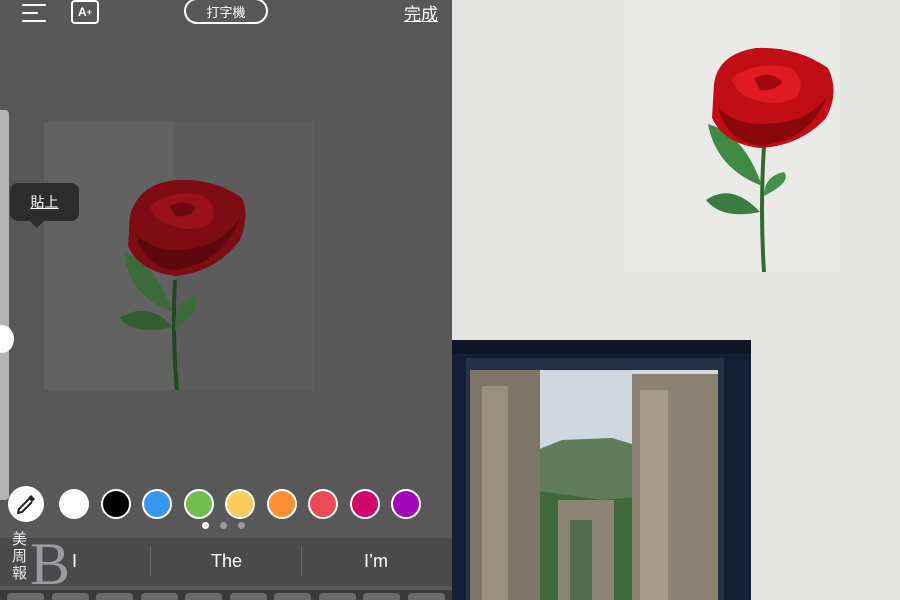 The height and width of the screenshot is (600, 900). I want to click on watermark-char-1: 美, so click(20, 539).